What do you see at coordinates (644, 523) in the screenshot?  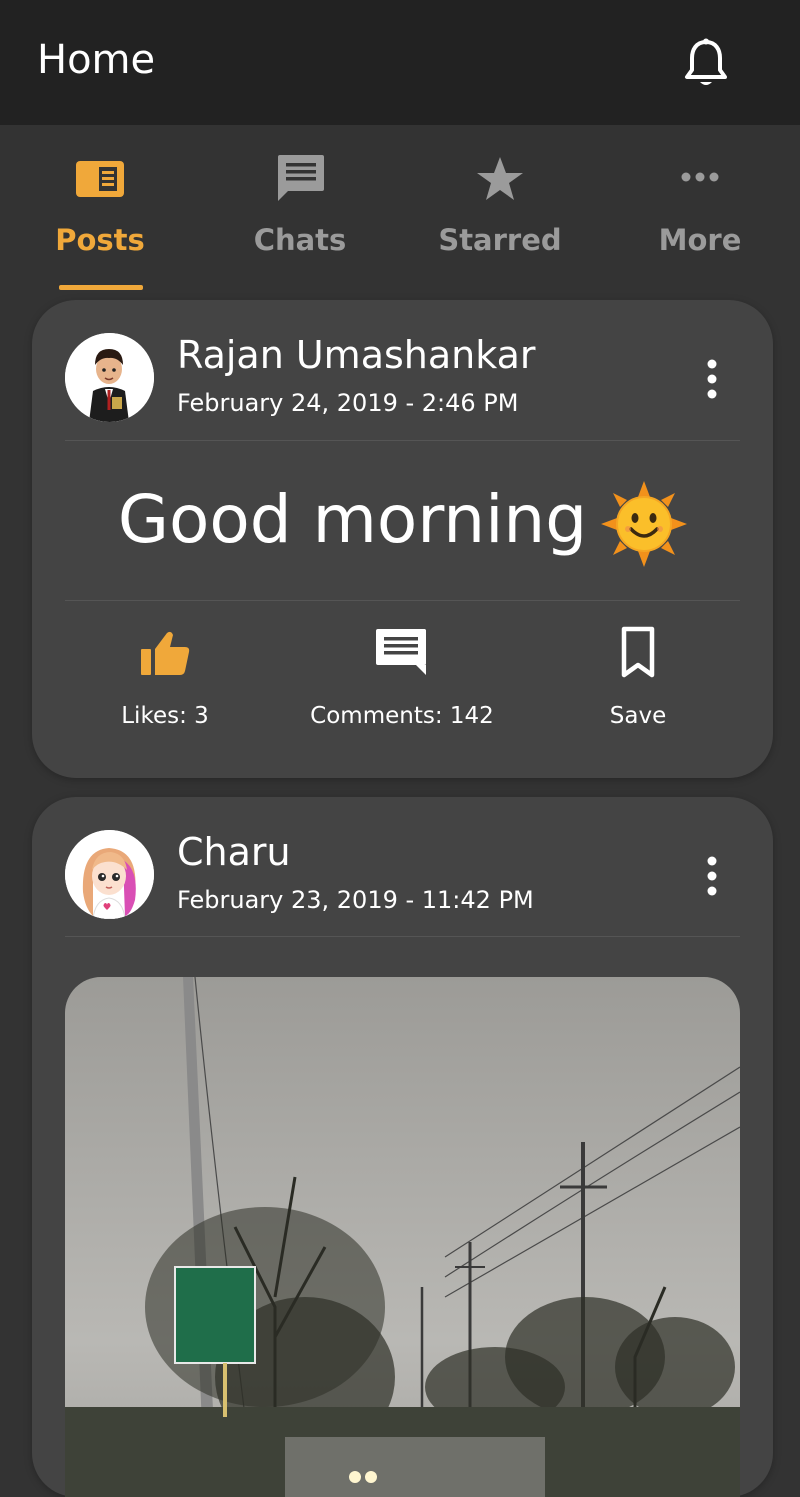 I see `sun-face-icon` at bounding box center [644, 523].